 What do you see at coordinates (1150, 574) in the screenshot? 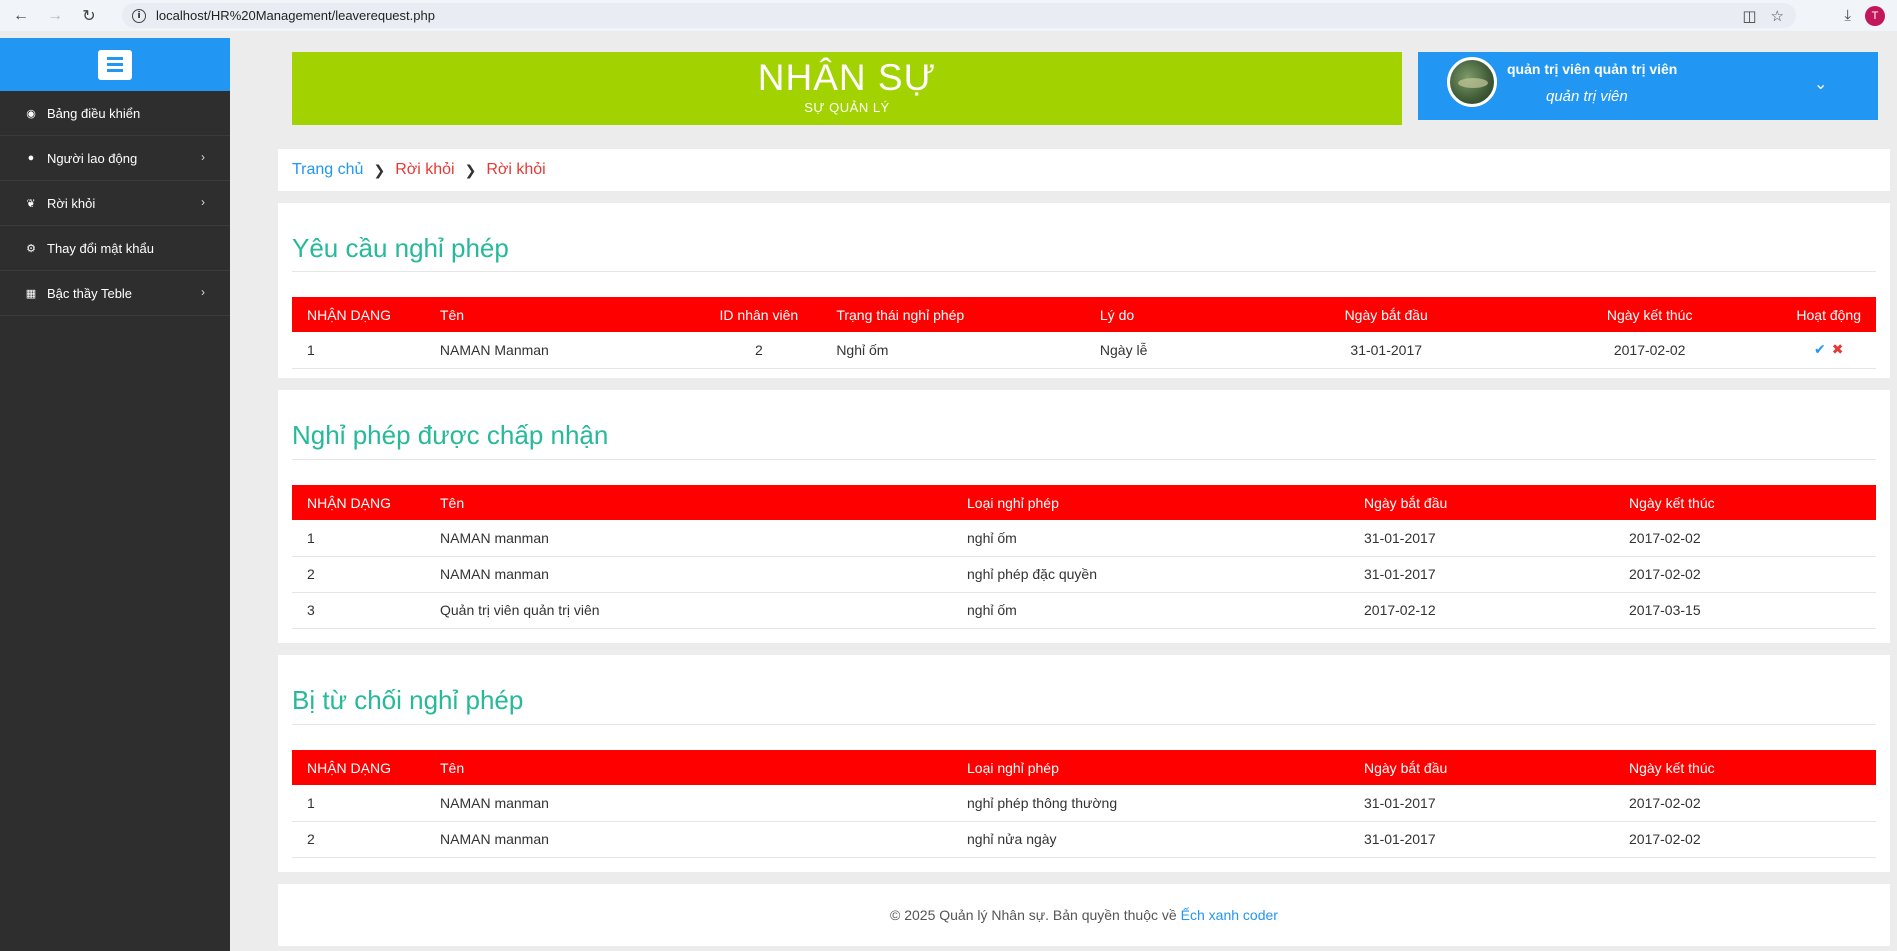
I see `cell-leave-type: nghỉ phép đặc quyền` at bounding box center [1150, 574].